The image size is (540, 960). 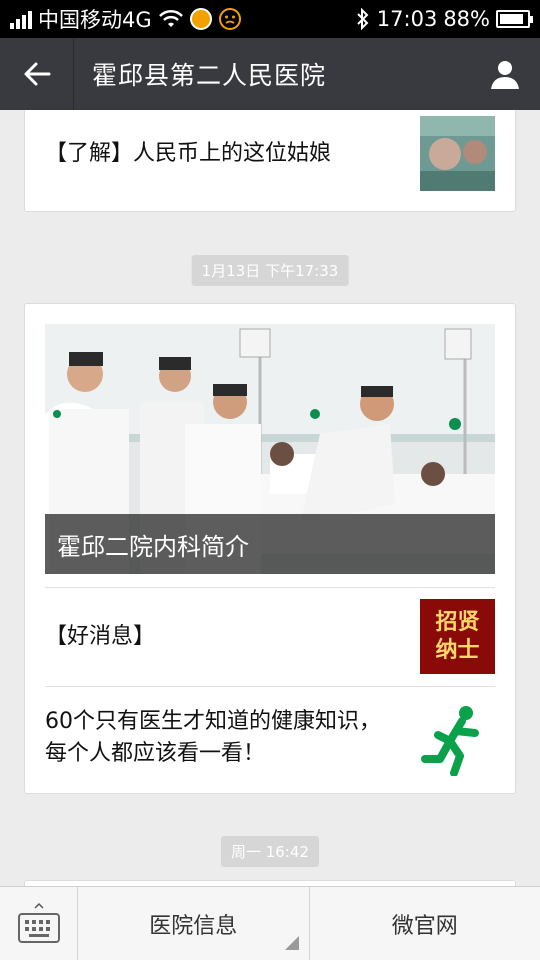 What do you see at coordinates (514, 19) in the screenshot?
I see `battery-icon` at bounding box center [514, 19].